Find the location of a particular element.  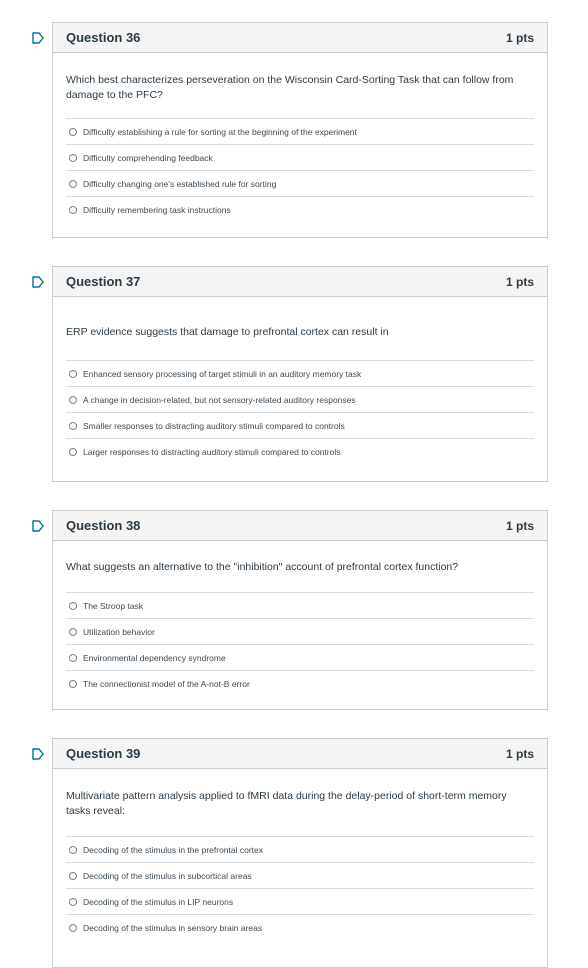

question-title: Question 39 is located at coordinates (103, 753).